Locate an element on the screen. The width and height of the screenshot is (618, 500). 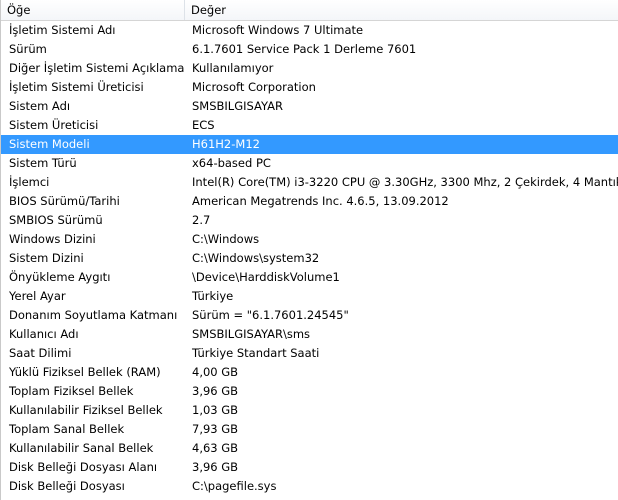
item-name: Kullanılabilir Fiziksel Bellek is located at coordinates (86, 410).